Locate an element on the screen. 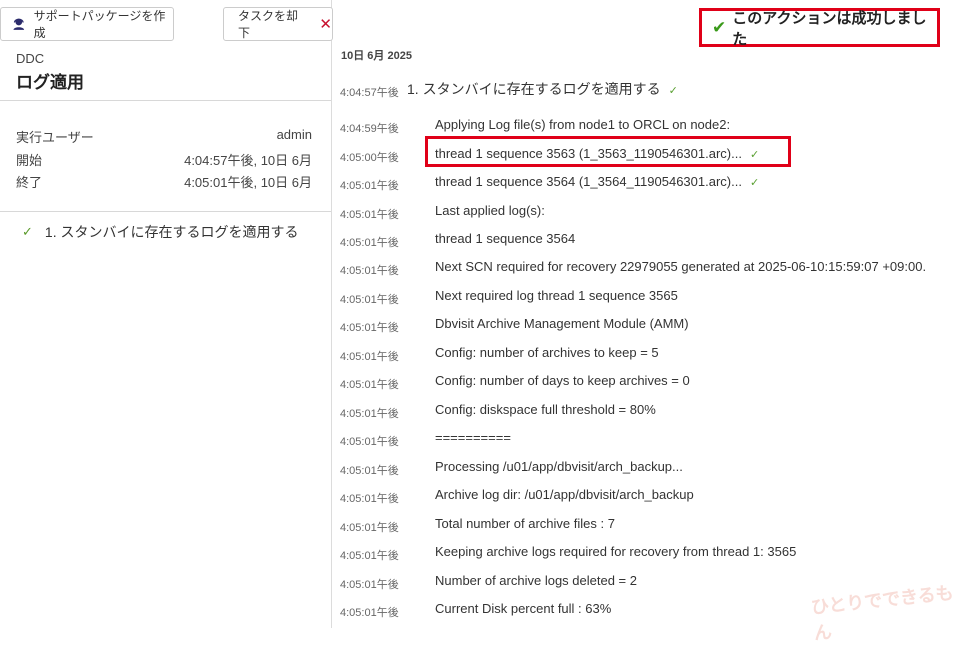 Image resolution: width=957 pixels, height=645 pixels. log-message: thread 1 sequence 3564 is located at coordinates (505, 238).